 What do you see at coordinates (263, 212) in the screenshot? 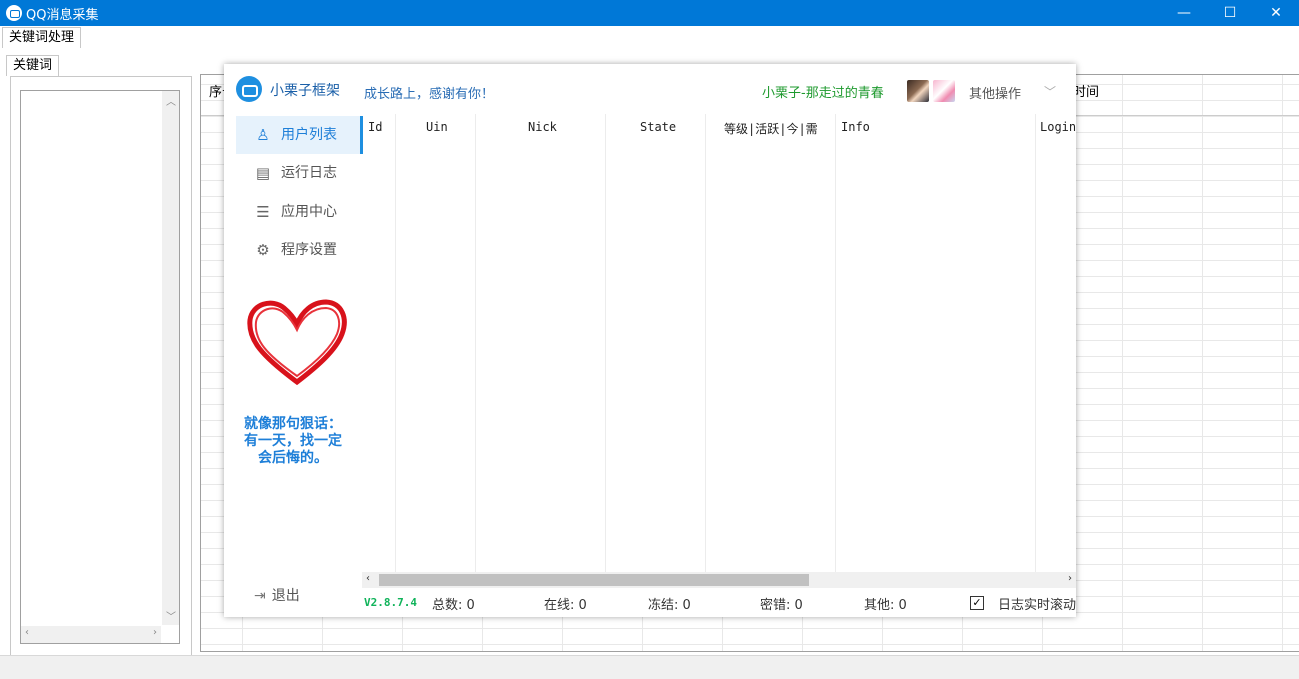
I see `list-icon: ☰` at bounding box center [263, 212].